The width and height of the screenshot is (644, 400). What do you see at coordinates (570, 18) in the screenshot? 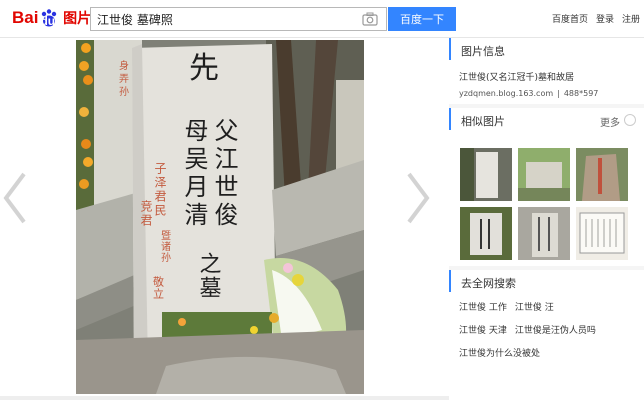
I see `top-link-home: 百度首页` at bounding box center [570, 18].